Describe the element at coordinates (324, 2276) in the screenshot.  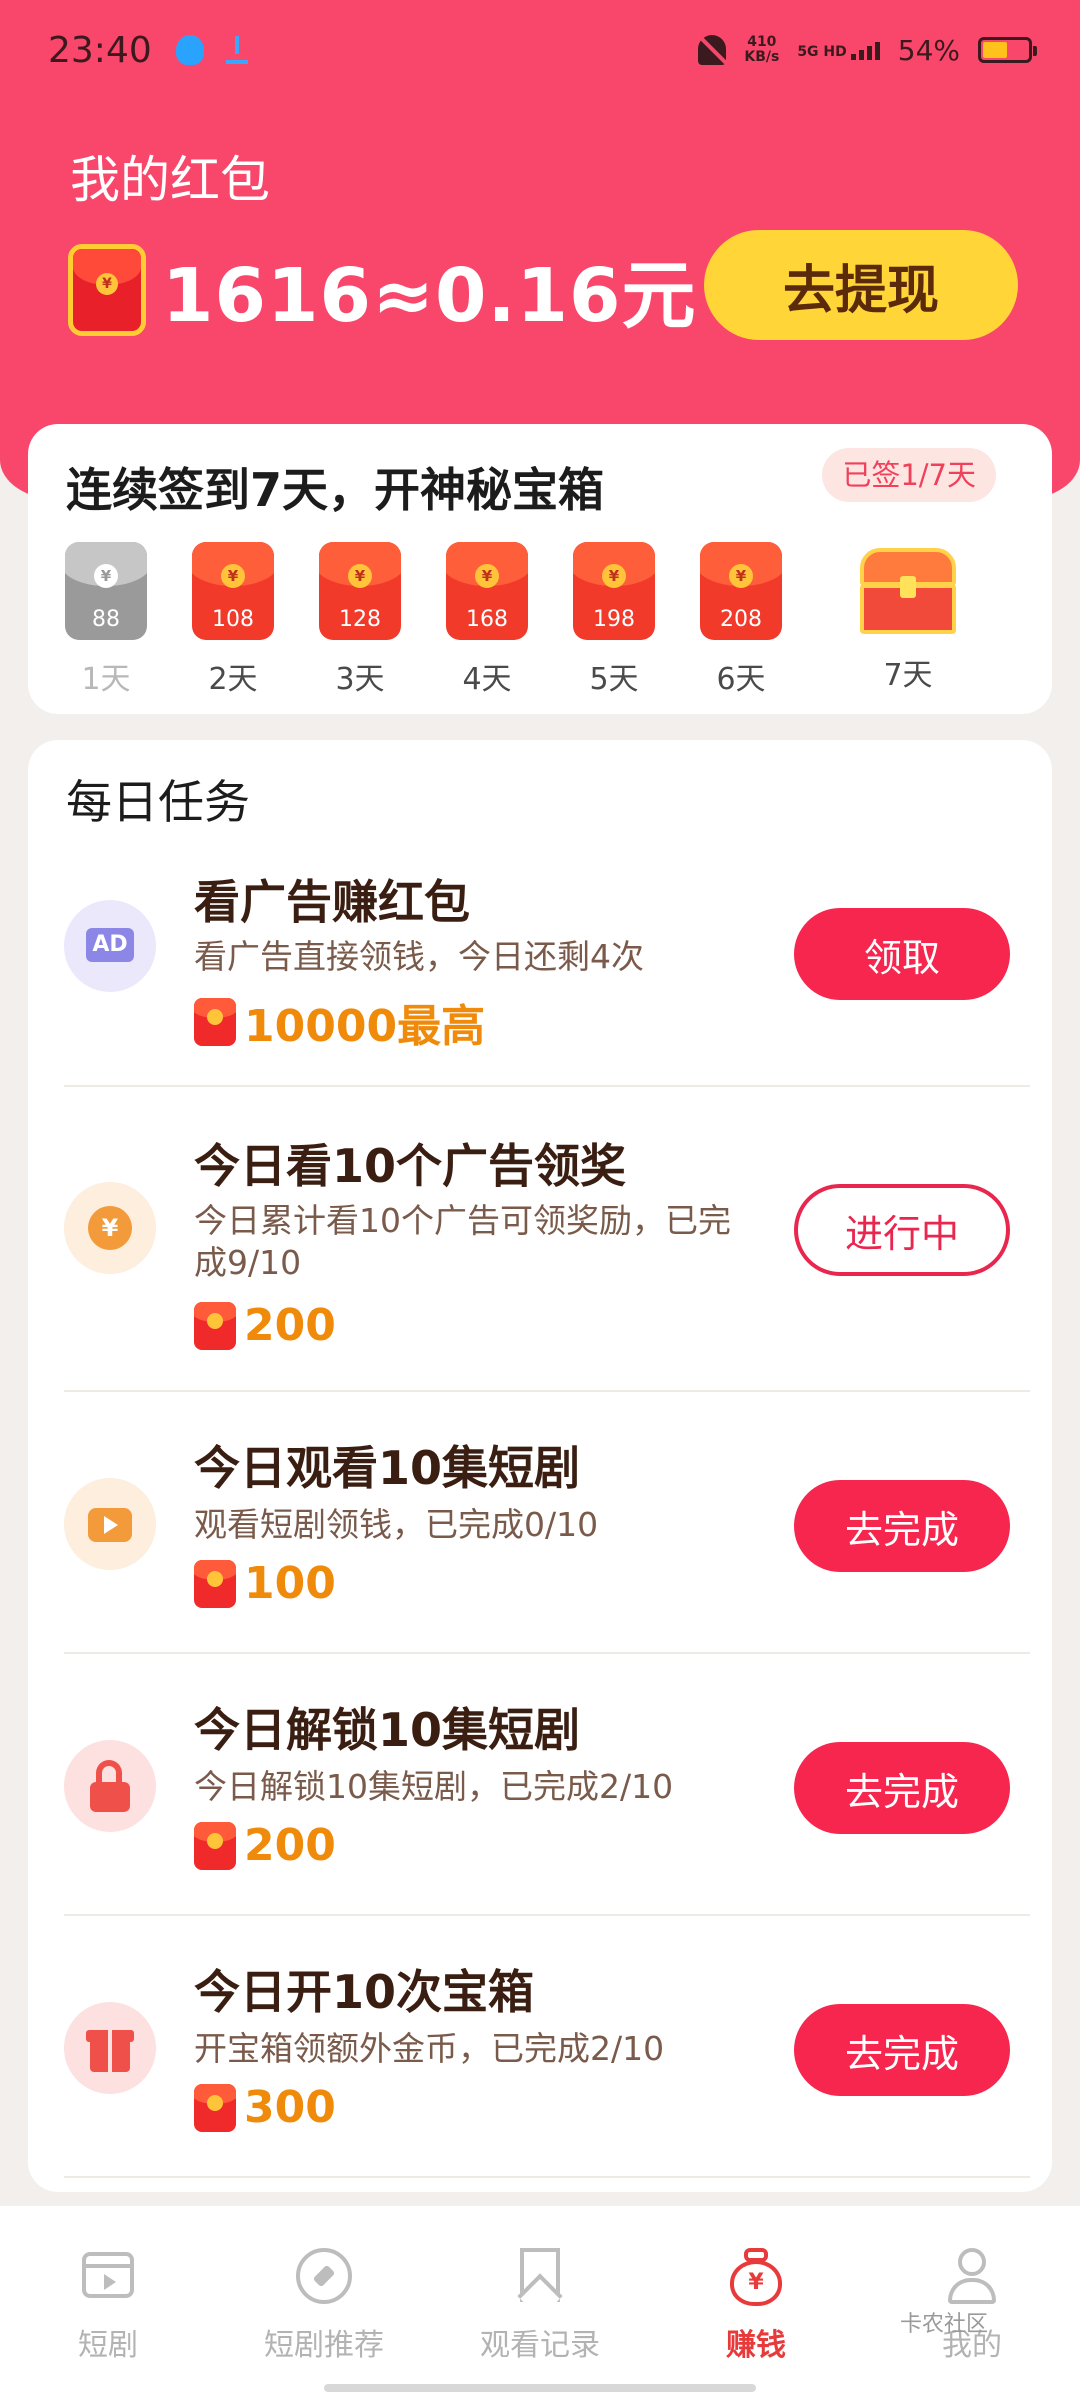
I see `compass-icon` at that location.